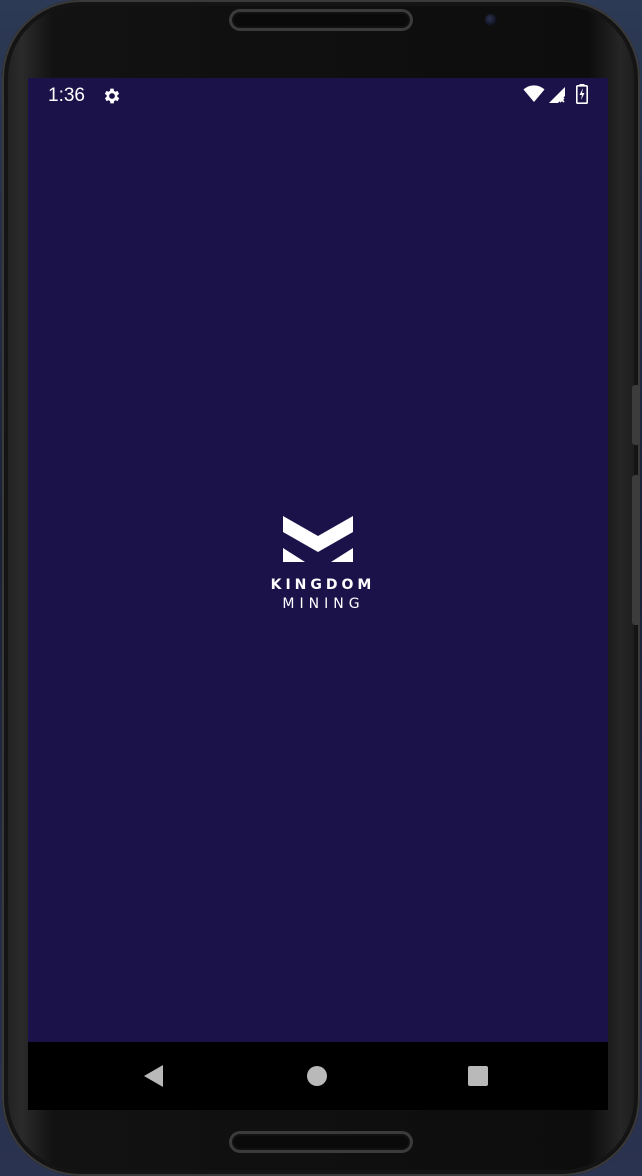 The image size is (642, 1176). Describe the element at coordinates (321, 569) in the screenshot. I see `splash-logo: KINGDOM MINING` at that location.